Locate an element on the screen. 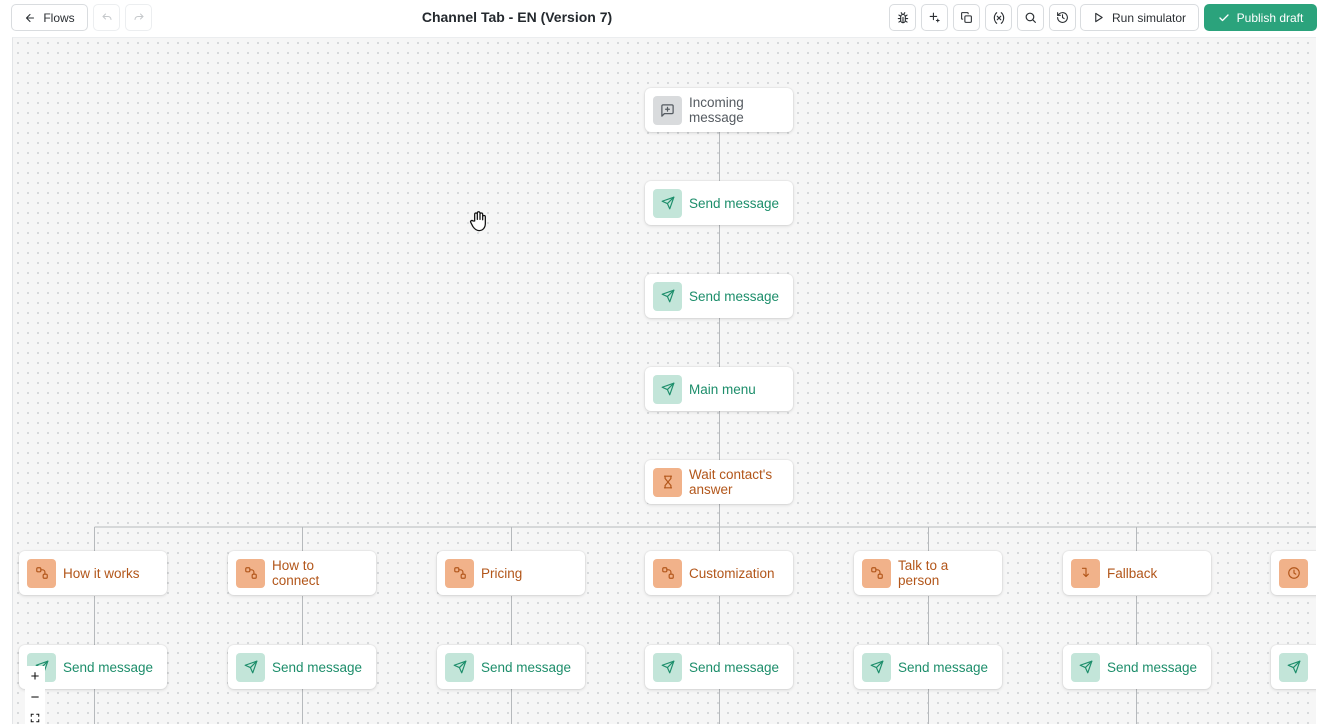 The width and height of the screenshot is (1324, 724). page-title: Channel Tab - EN (Version 7) is located at coordinates (517, 17).